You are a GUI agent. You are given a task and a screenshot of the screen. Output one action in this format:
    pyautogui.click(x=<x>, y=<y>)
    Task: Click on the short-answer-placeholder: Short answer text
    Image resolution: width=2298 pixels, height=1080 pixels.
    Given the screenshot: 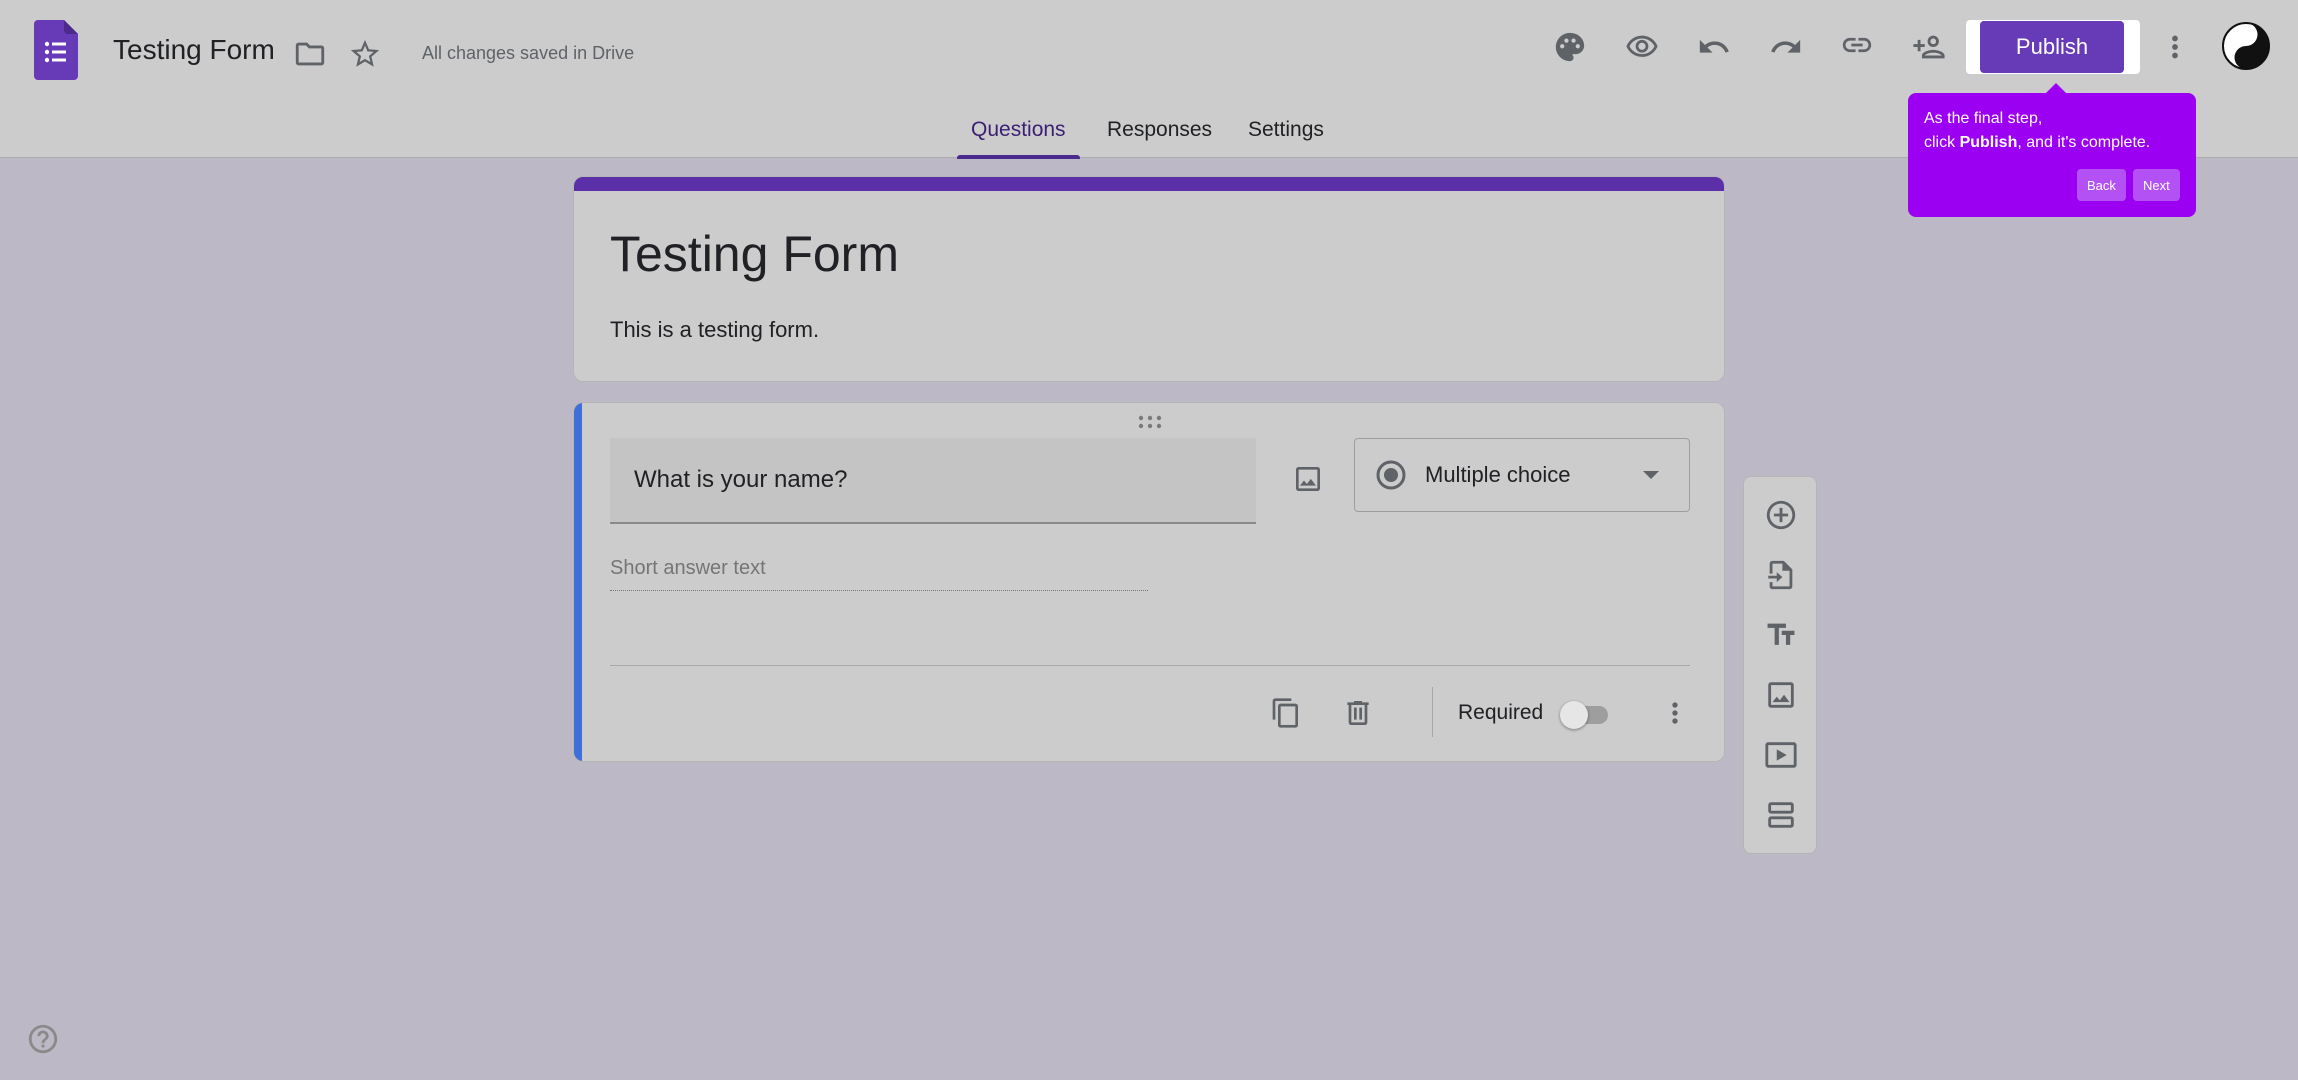 What is the action you would take?
    pyautogui.click(x=879, y=574)
    